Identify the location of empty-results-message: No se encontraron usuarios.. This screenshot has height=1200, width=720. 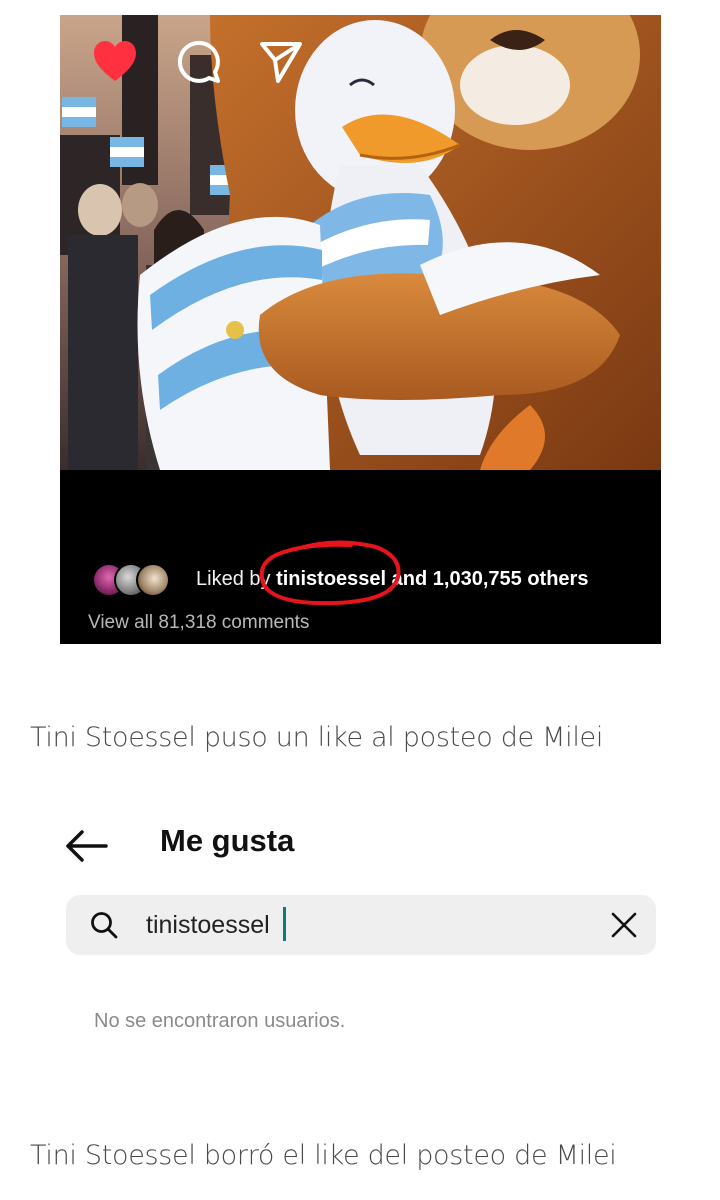
(220, 1021).